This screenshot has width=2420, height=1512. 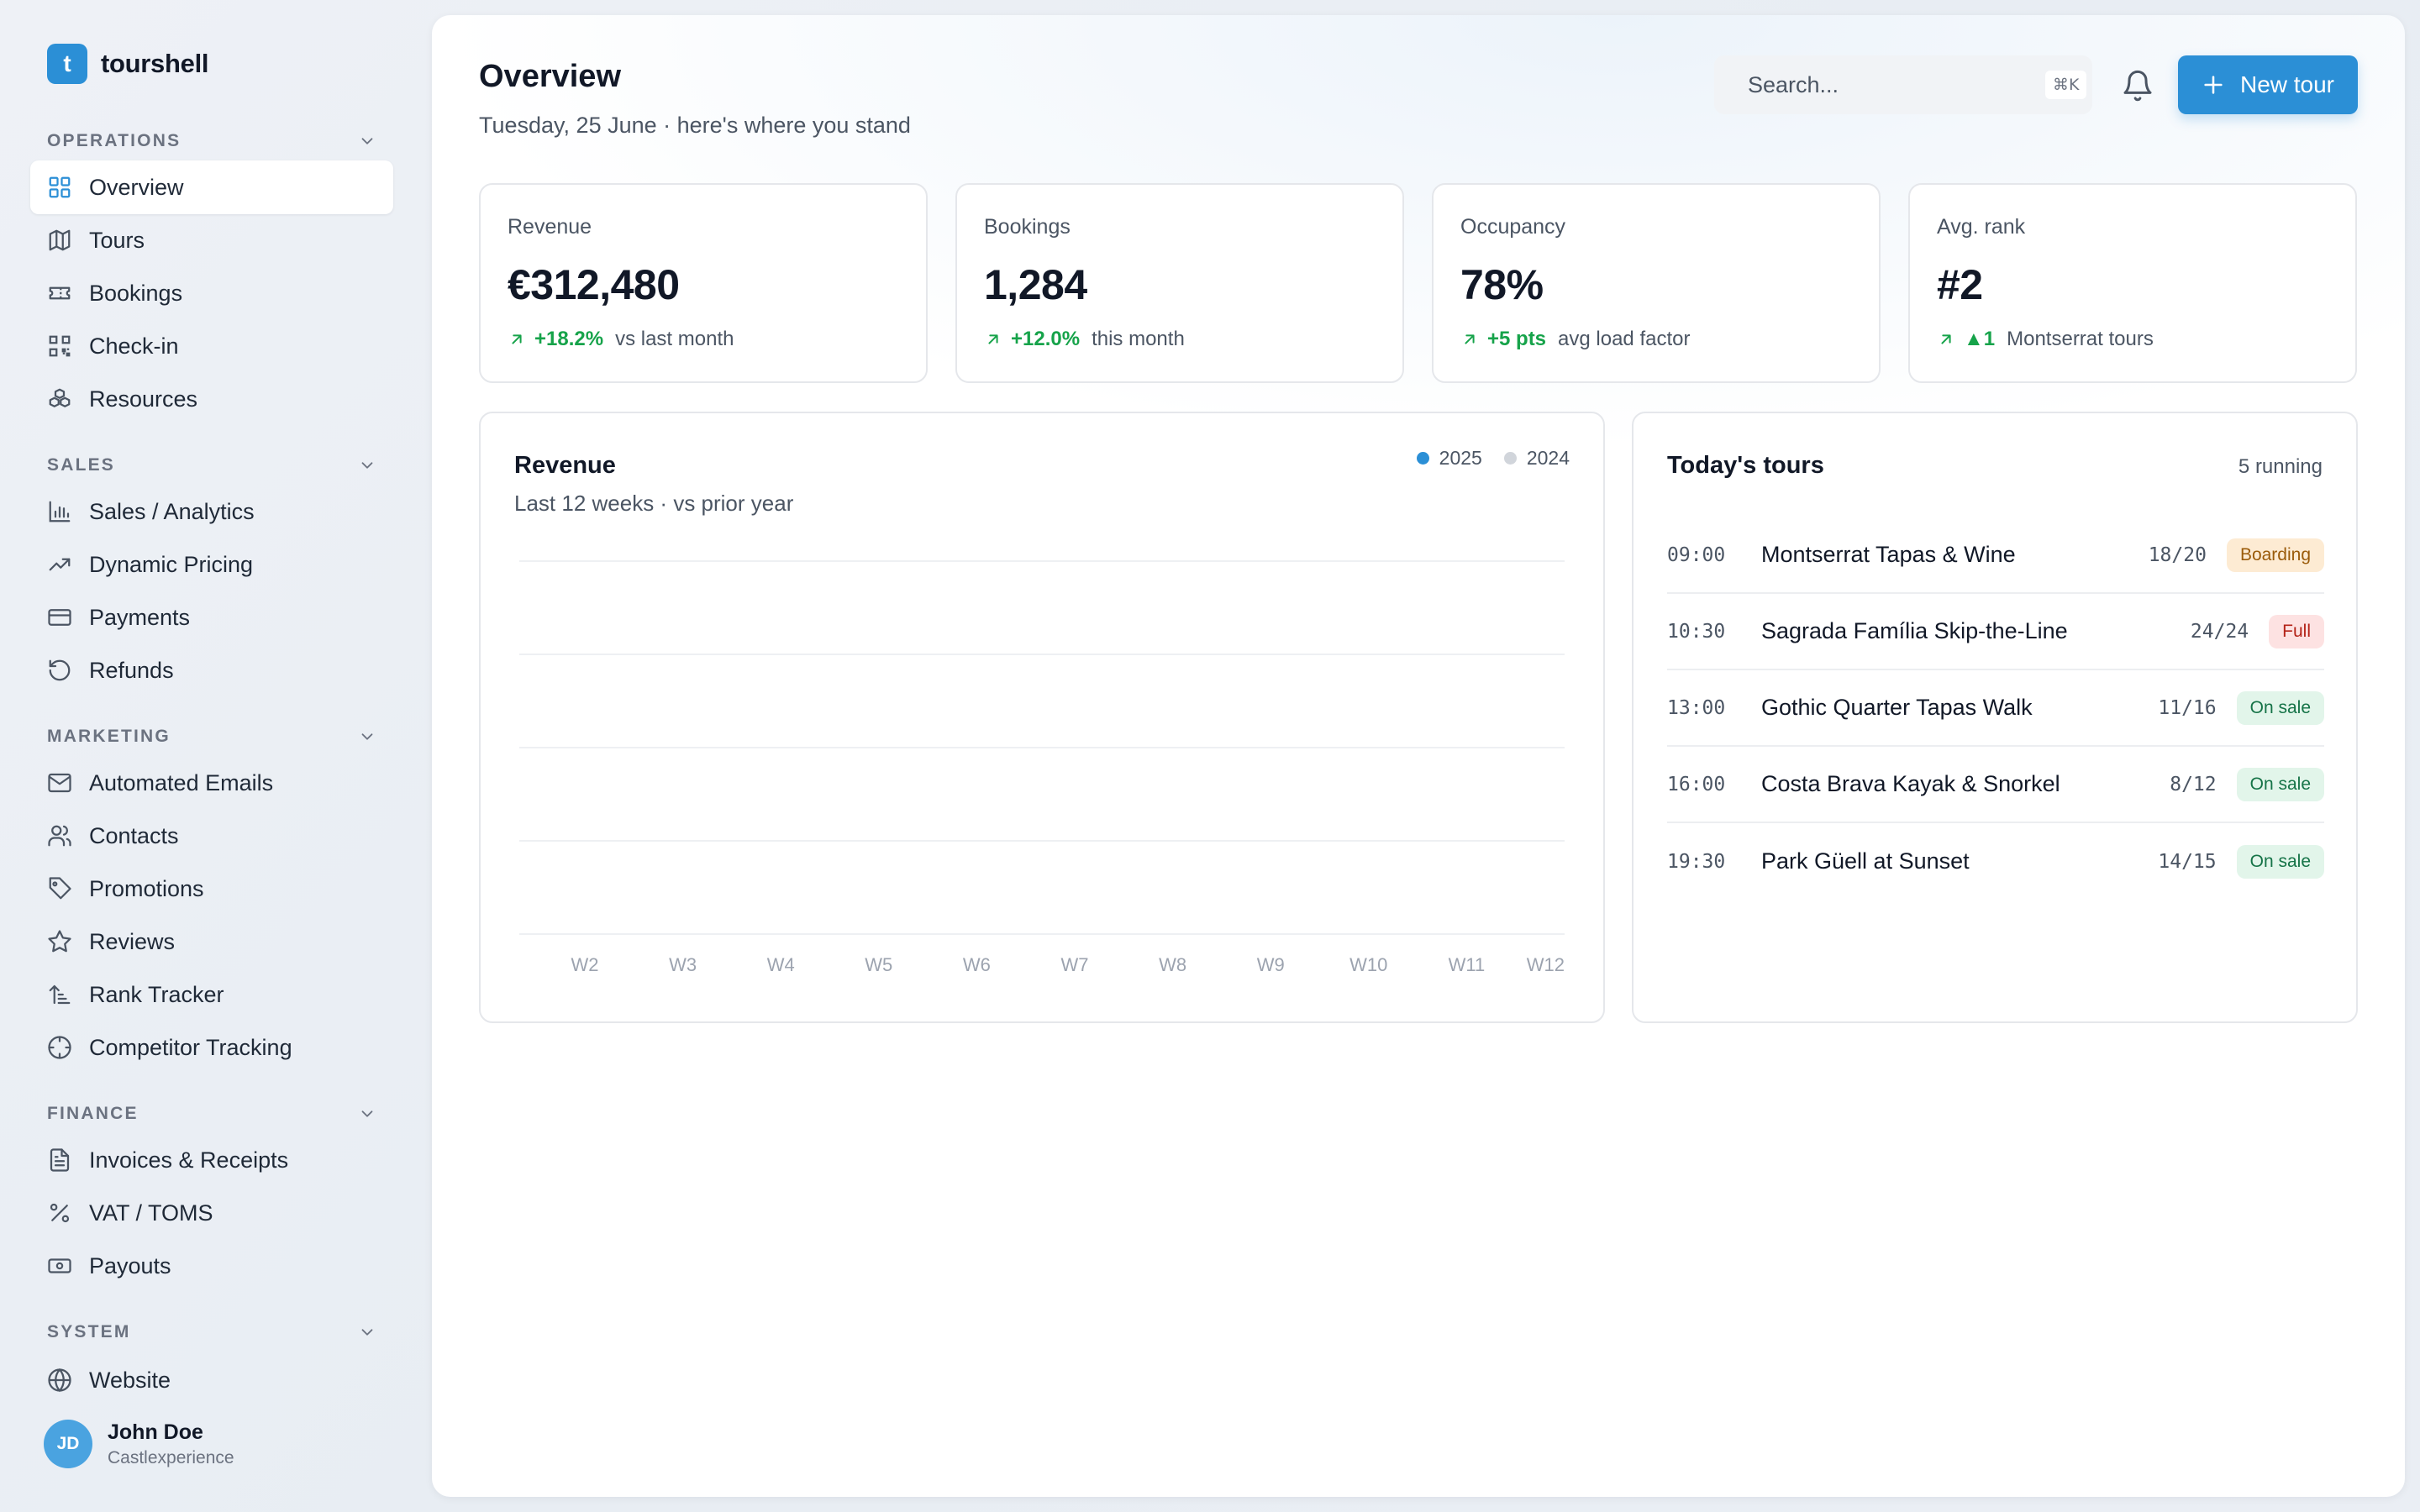 I want to click on kpi-delta-value: +5 pts, so click(x=1517, y=339).